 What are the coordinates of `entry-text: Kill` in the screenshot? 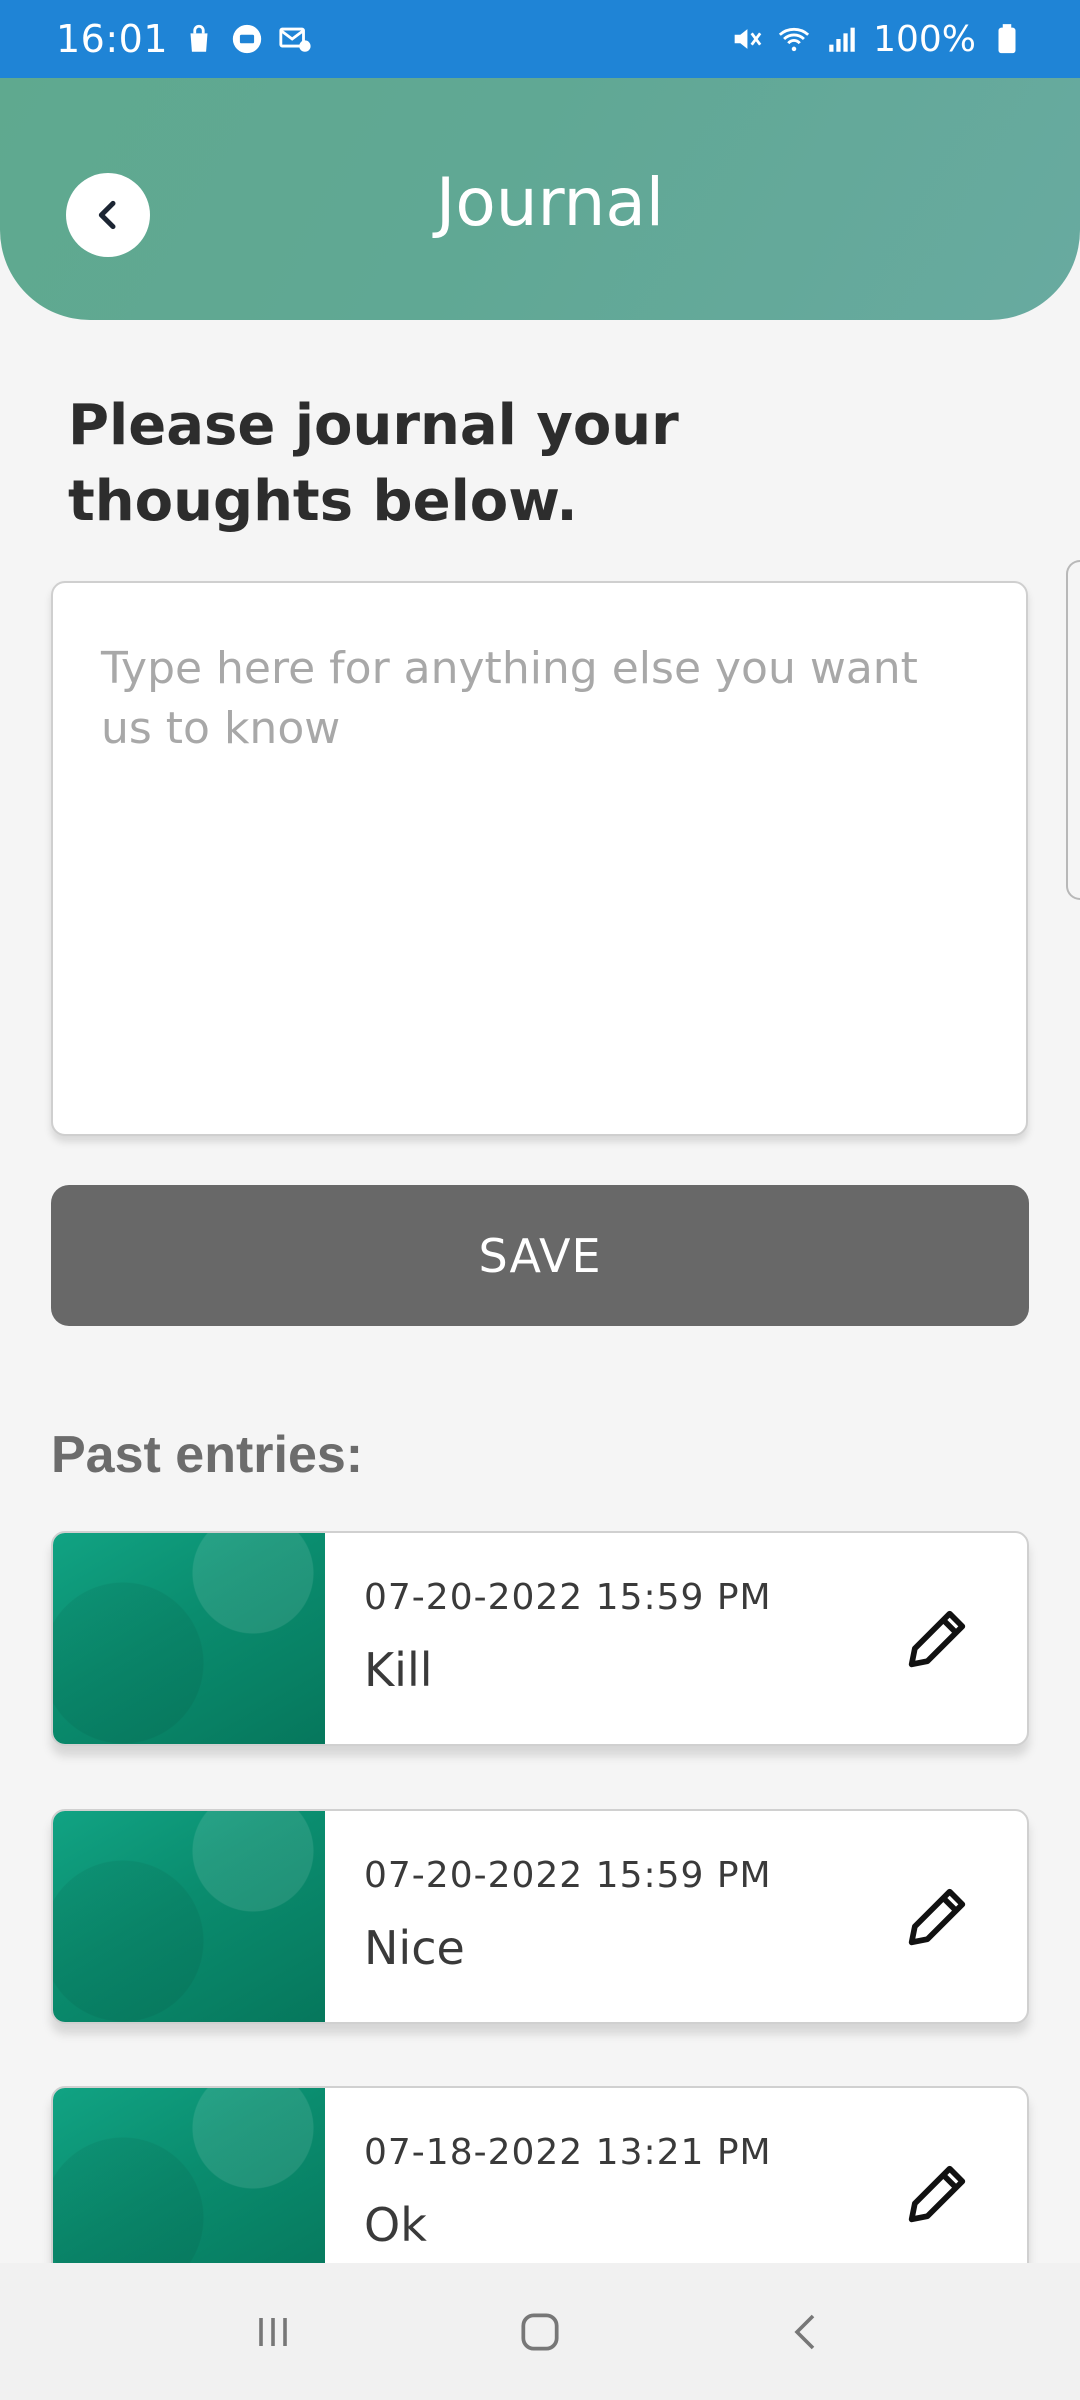 It's located at (398, 1670).